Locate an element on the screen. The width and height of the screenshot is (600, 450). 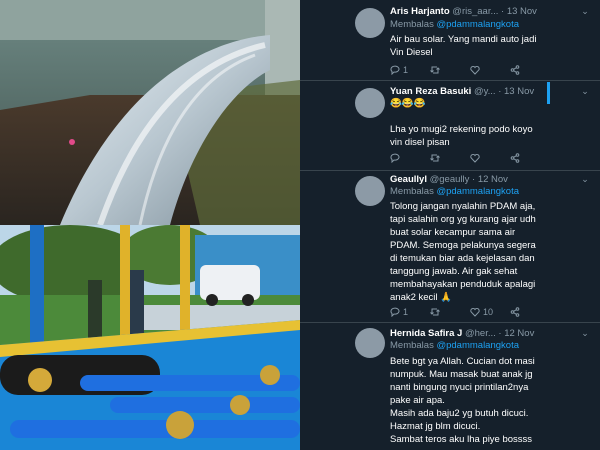
author-name: Hernida Safira J is located at coordinates (426, 333).